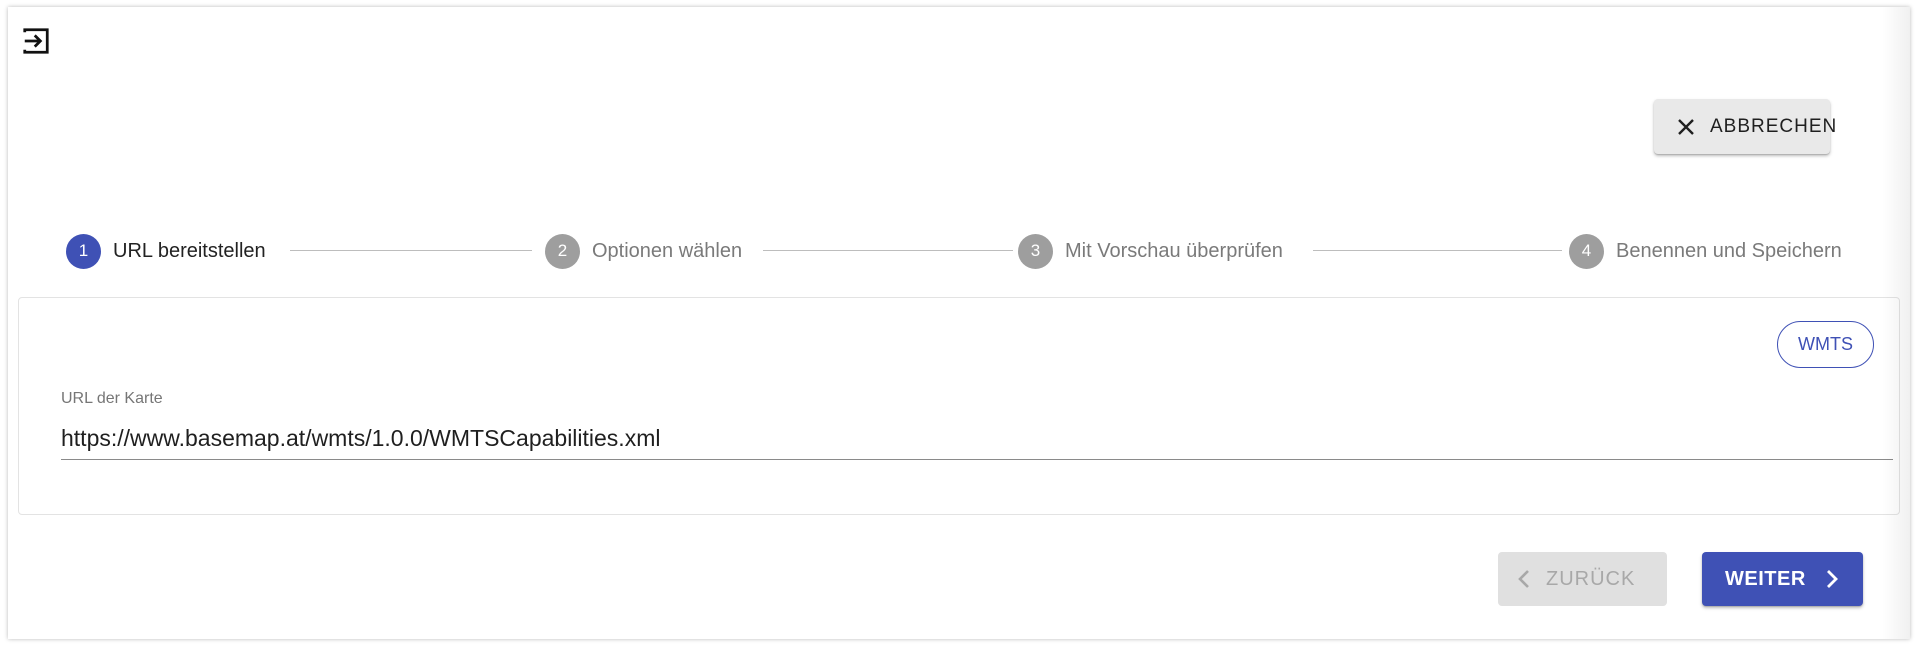  I want to click on step-label: Mit Vorschau überprüfen, so click(1174, 250).